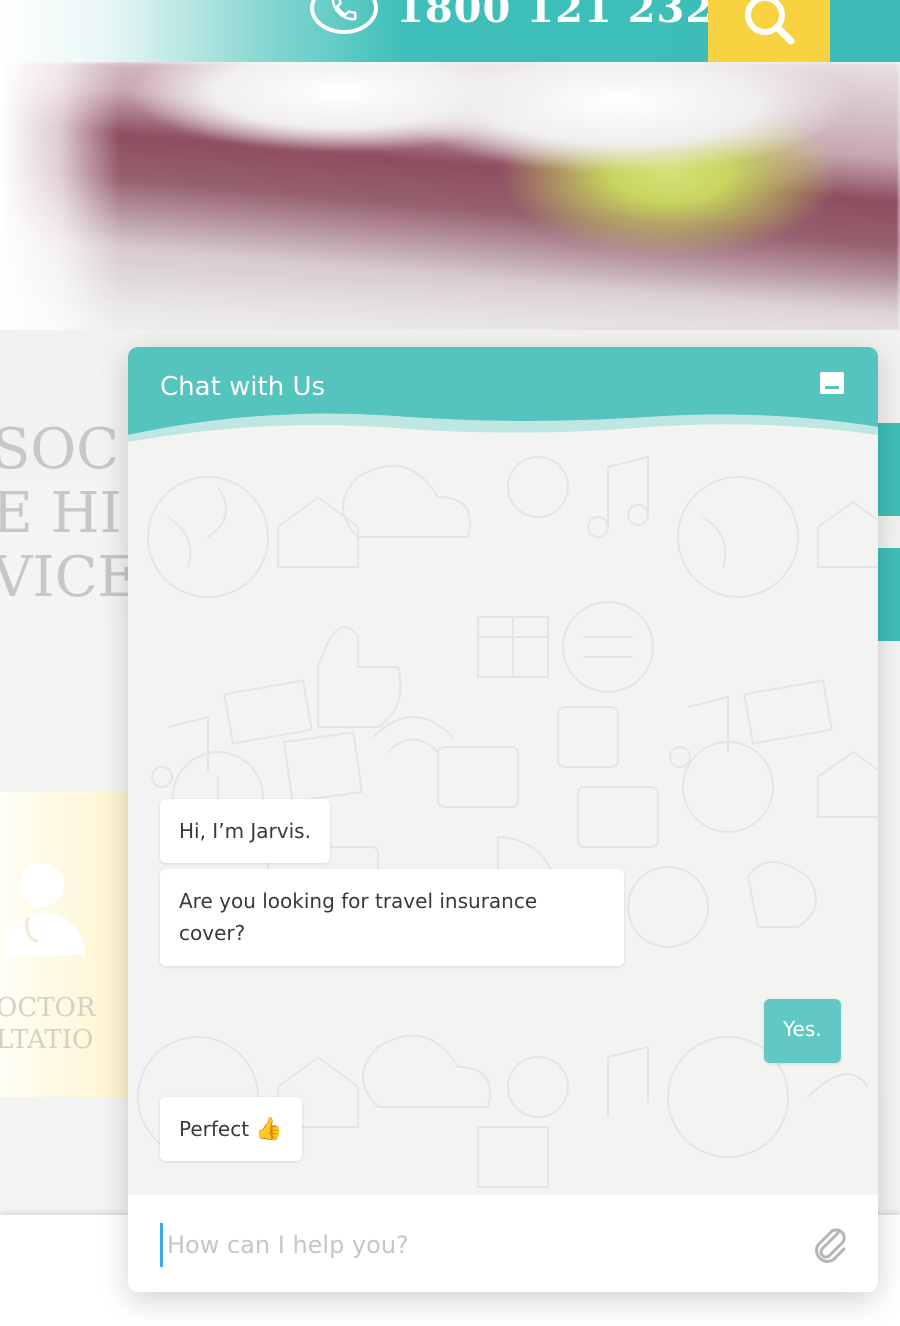  Describe the element at coordinates (569, 16) in the screenshot. I see `phone-number: 1800 121 2323` at that location.